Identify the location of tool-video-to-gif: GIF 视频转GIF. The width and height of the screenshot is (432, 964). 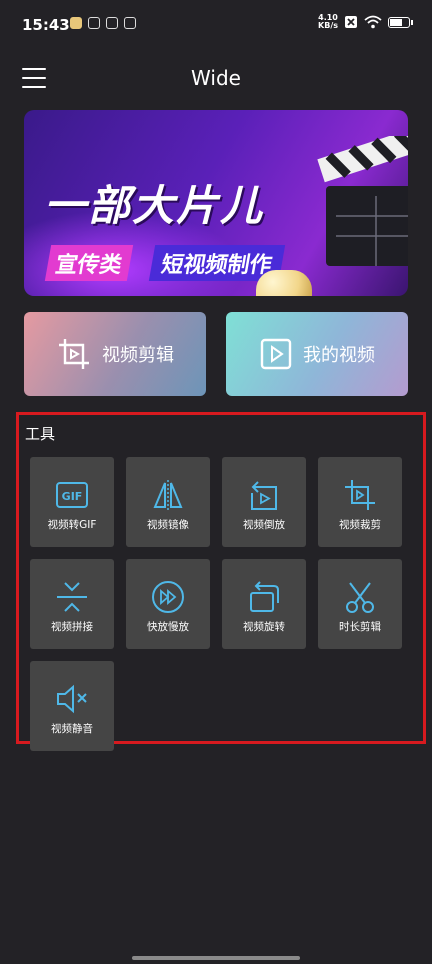
(72, 502).